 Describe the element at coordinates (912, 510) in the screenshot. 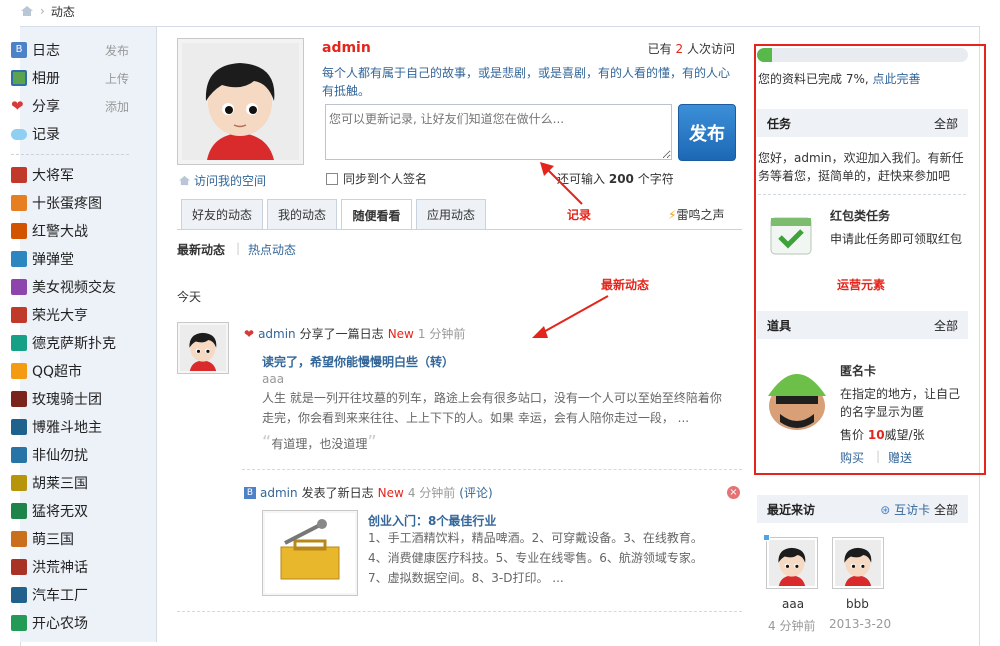

I see `exchange-card-link: 互访卡` at that location.